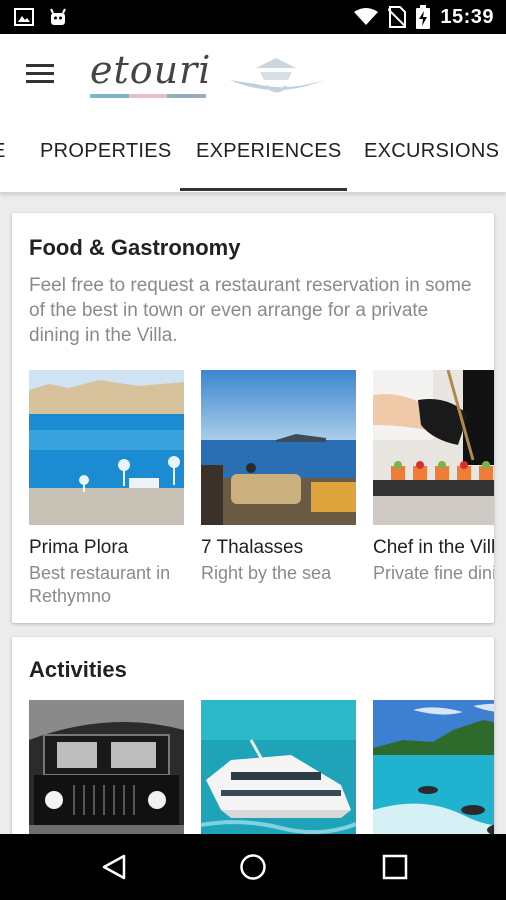 Image resolution: width=506 pixels, height=900 pixels. Describe the element at coordinates (151, 70) in the screenshot. I see `app-logo: etouri` at that location.